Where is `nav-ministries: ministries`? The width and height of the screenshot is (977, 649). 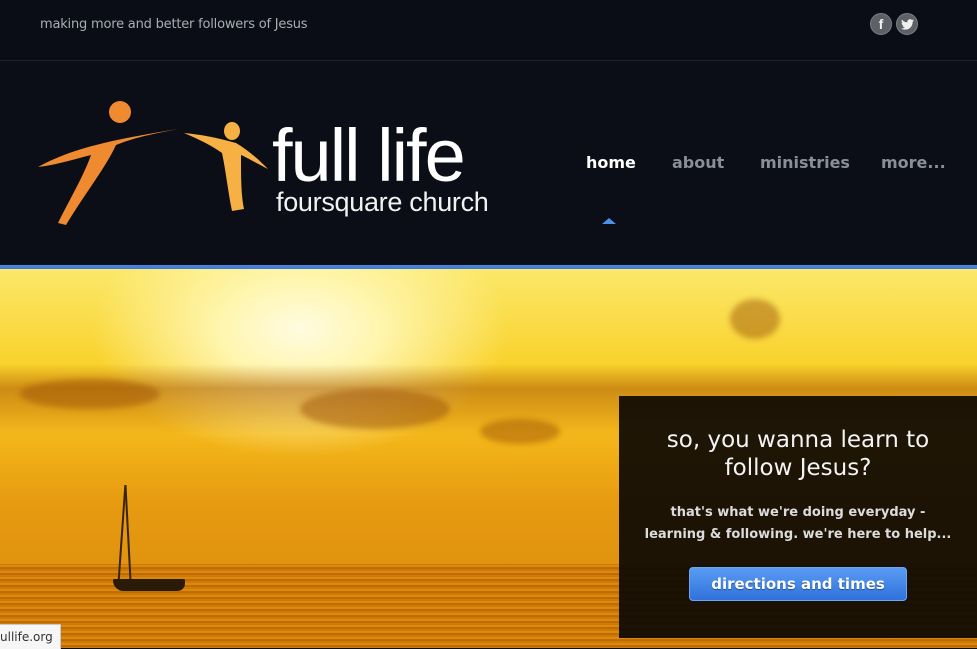 nav-ministries: ministries is located at coordinates (805, 162).